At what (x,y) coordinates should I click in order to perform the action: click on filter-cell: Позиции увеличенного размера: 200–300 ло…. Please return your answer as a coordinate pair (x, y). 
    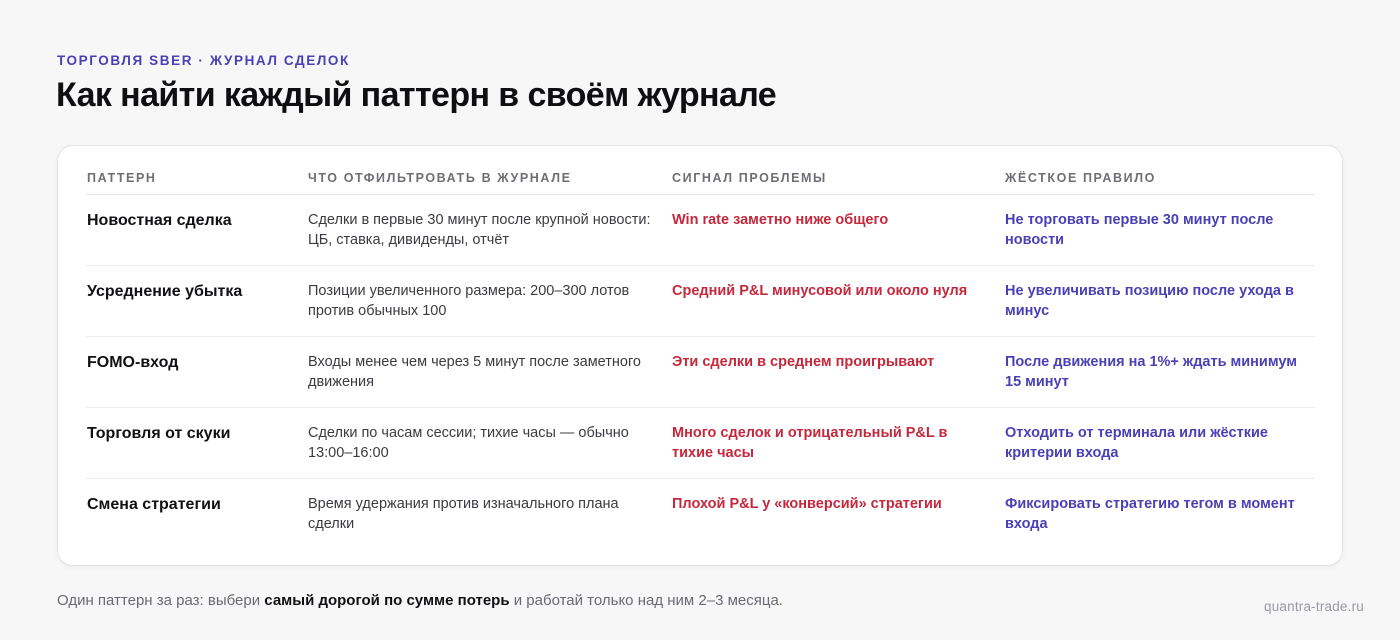
    Looking at the image, I should click on (489, 301).